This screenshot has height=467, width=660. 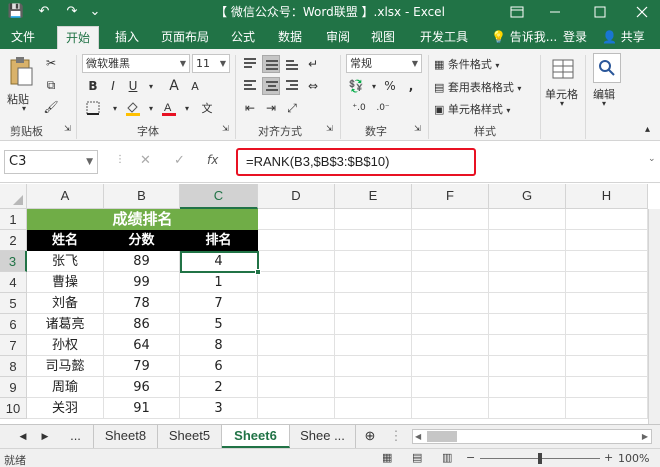 I want to click on format-as-table-button: ▤ 套用表格格式 ▾, so click(x=477, y=87).